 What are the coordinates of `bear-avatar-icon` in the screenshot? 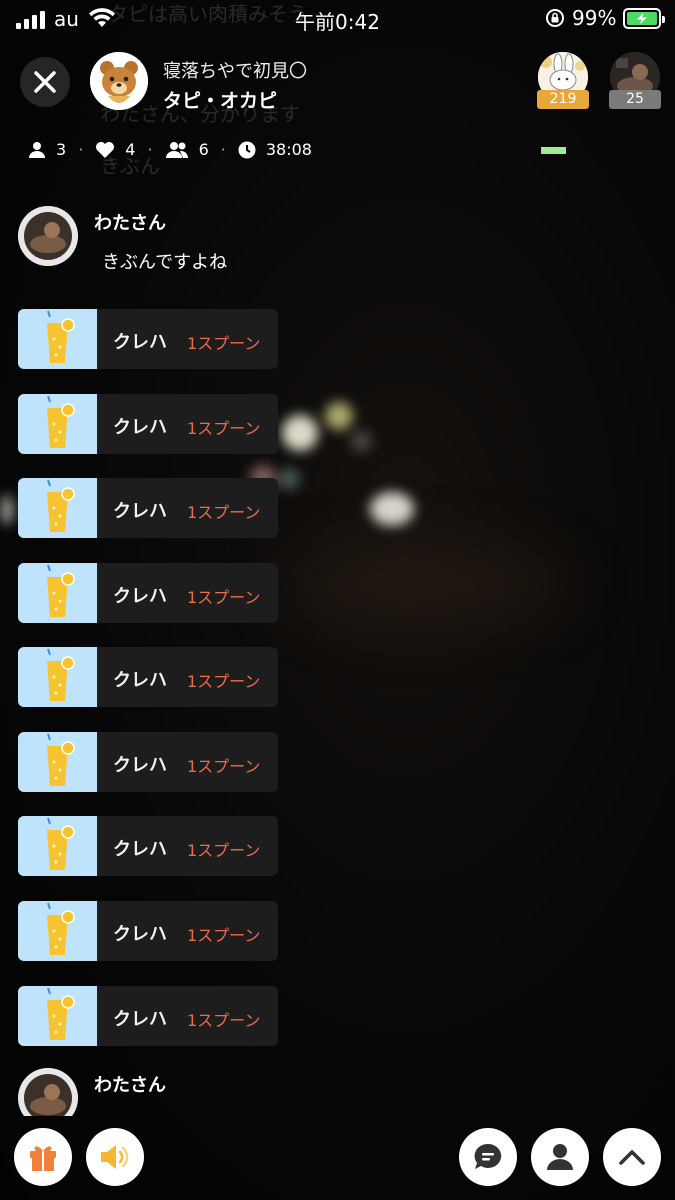 It's located at (119, 81).